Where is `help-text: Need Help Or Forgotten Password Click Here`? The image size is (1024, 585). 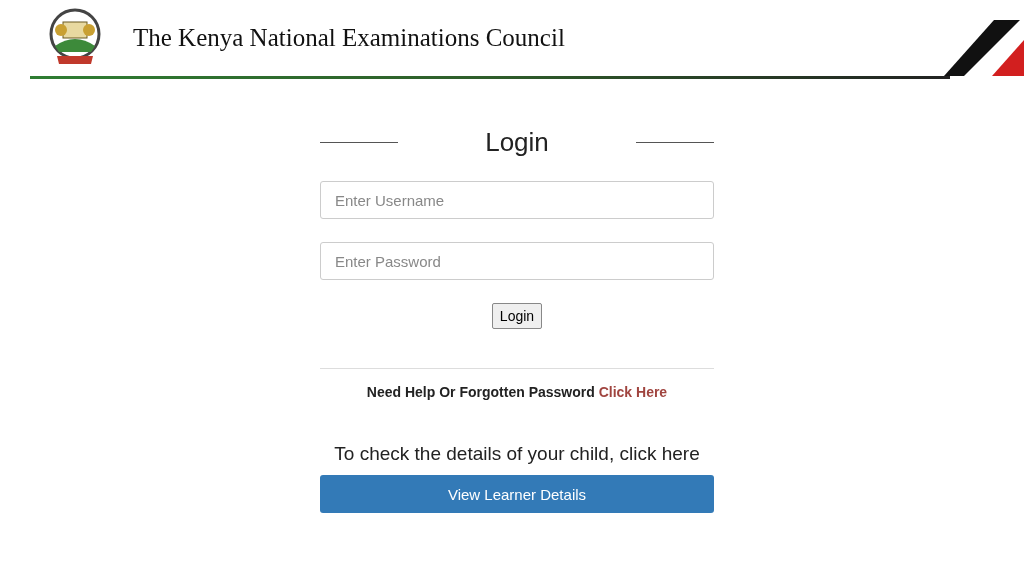 help-text: Need Help Or Forgotten Password Click Here is located at coordinates (517, 392).